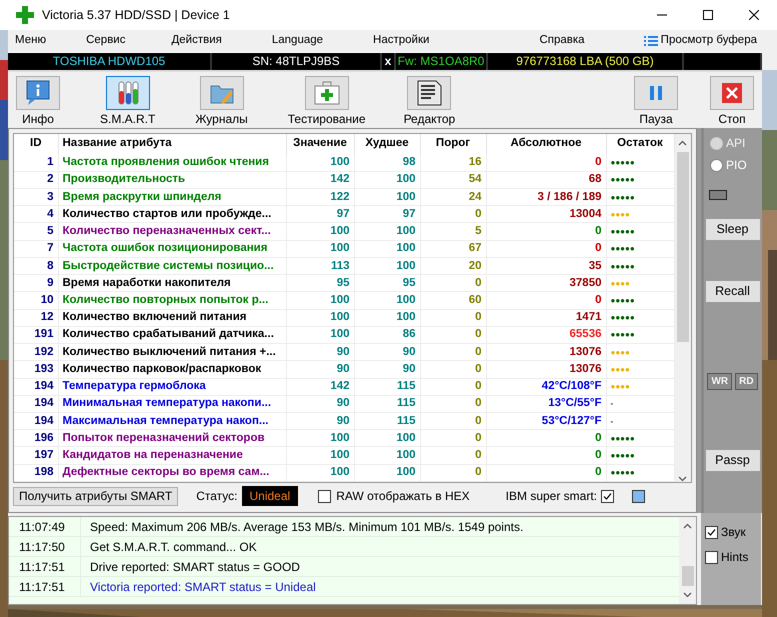 The image size is (777, 617). What do you see at coordinates (172, 179) in the screenshot?
I see `table-cell: Производительность` at bounding box center [172, 179].